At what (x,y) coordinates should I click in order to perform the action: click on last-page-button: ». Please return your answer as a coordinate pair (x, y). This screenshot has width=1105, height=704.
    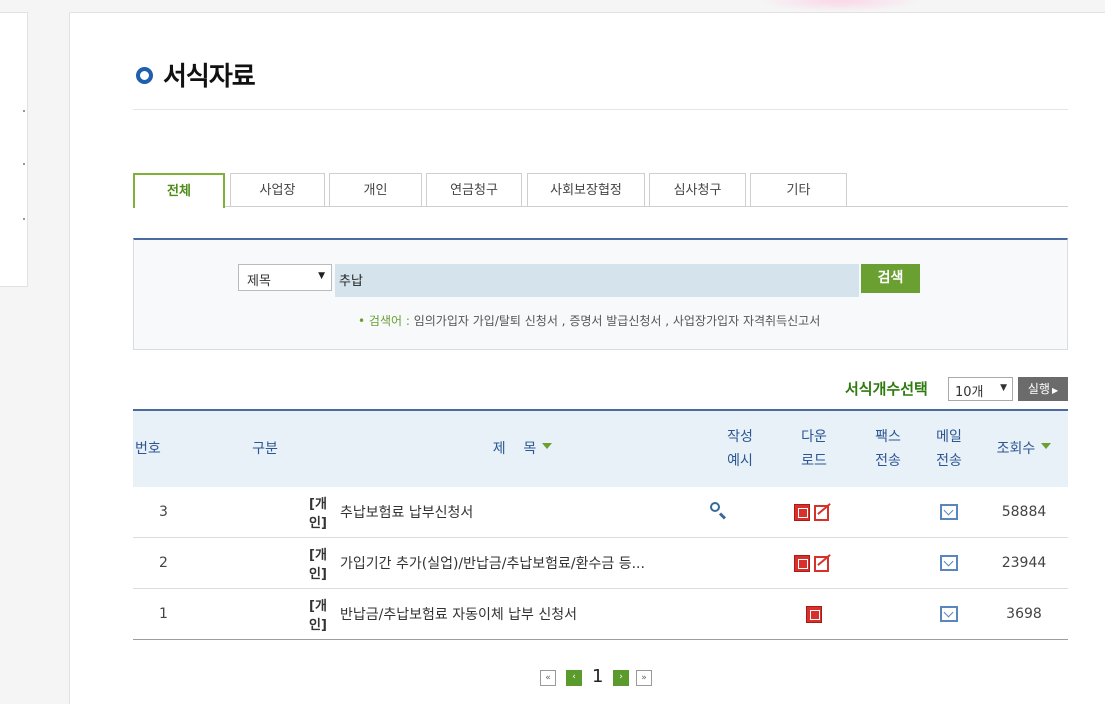
    Looking at the image, I should click on (644, 678).